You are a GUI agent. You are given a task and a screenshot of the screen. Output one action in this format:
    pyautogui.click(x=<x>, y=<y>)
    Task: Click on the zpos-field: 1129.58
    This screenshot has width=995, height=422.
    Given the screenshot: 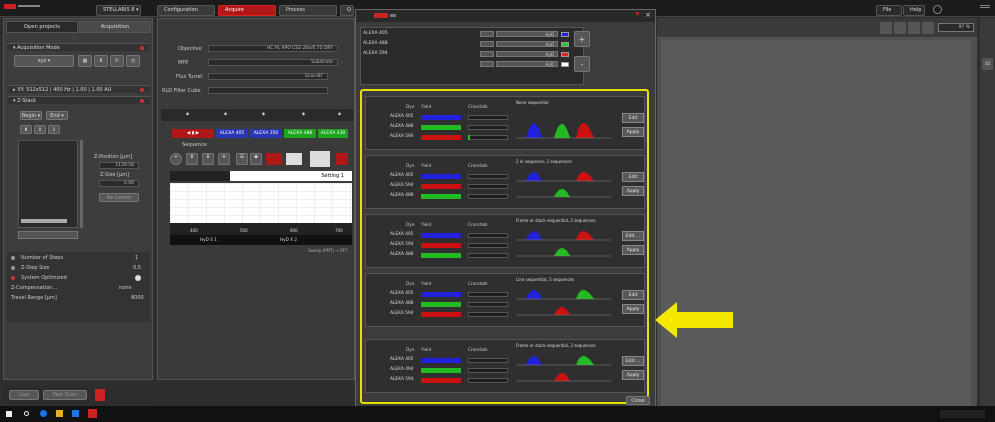 What is the action you would take?
    pyautogui.click(x=119, y=165)
    